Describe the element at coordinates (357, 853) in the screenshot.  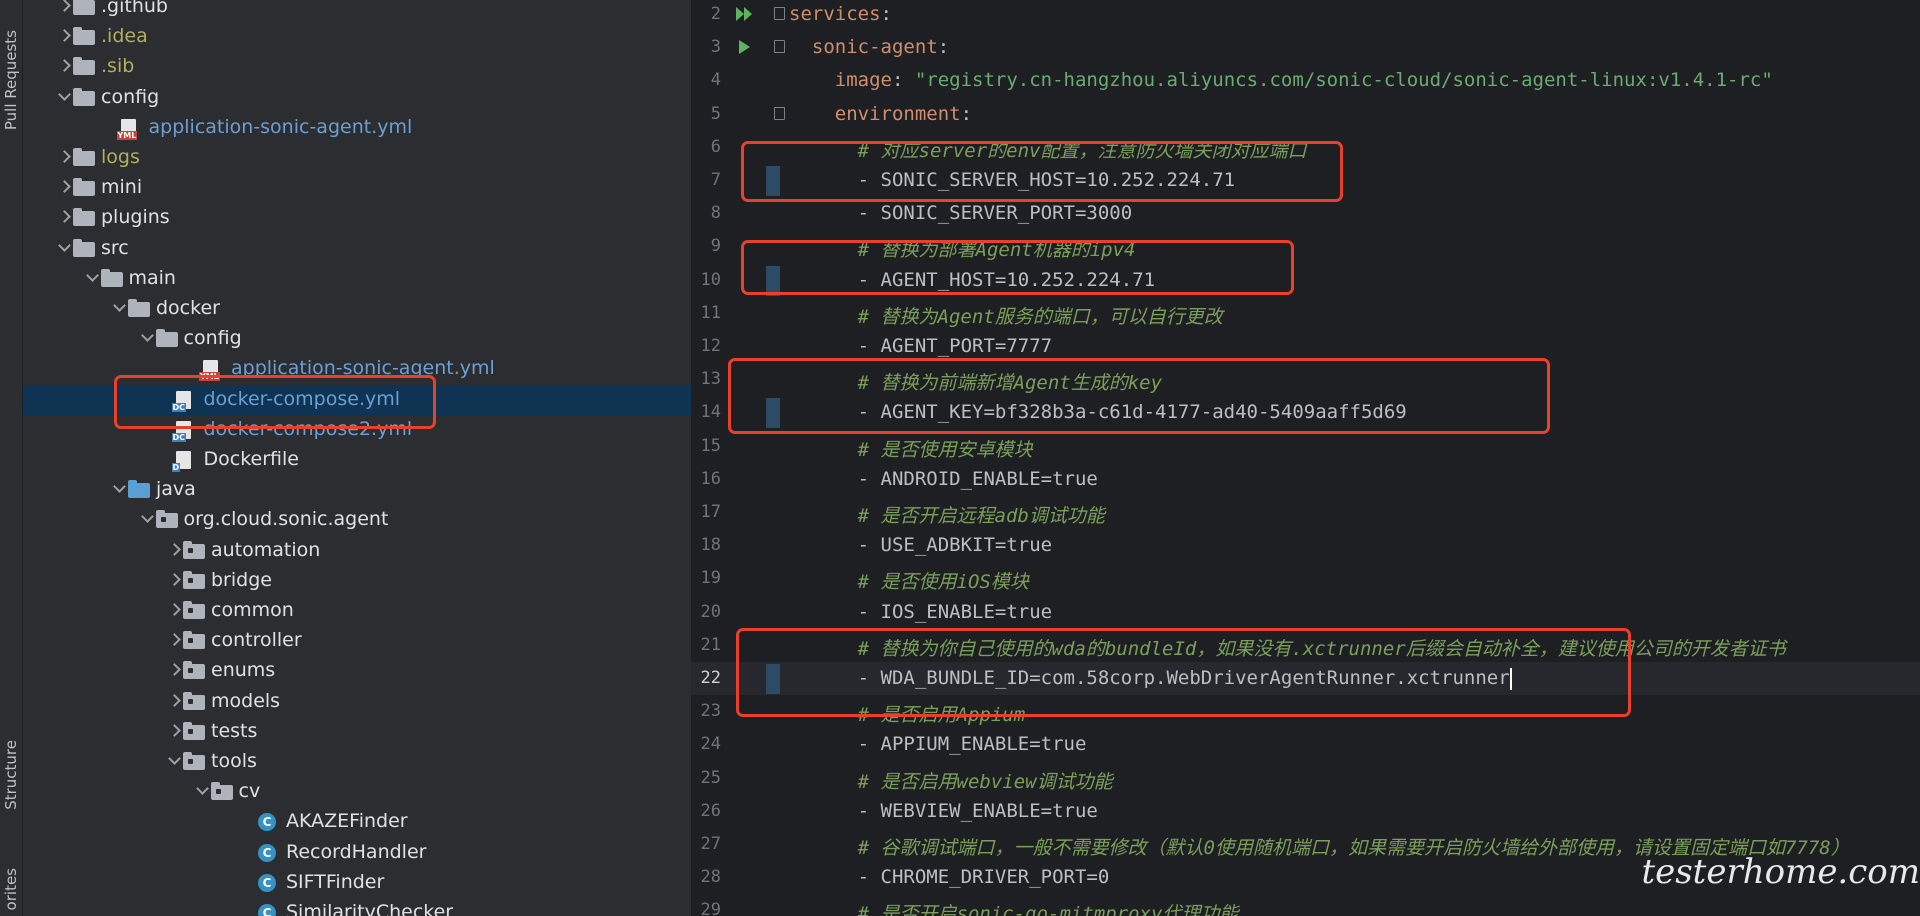
I see `tree-row: C RecordHandler` at that location.